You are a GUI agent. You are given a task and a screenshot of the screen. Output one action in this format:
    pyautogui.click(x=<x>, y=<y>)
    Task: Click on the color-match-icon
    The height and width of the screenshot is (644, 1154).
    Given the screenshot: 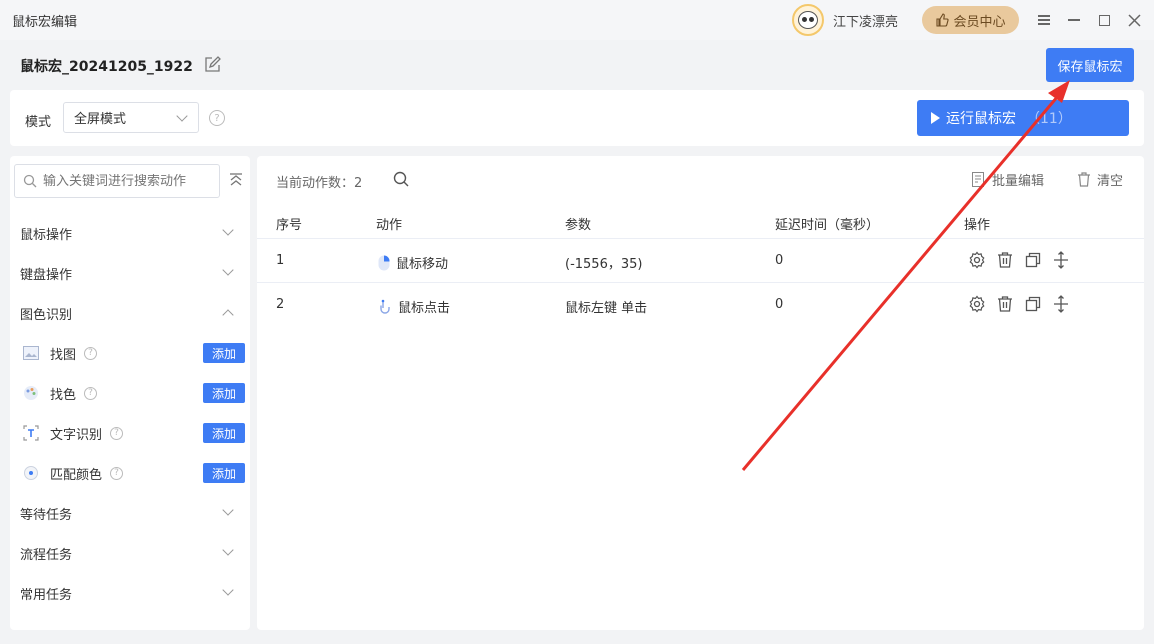 What is the action you would take?
    pyautogui.click(x=31, y=473)
    